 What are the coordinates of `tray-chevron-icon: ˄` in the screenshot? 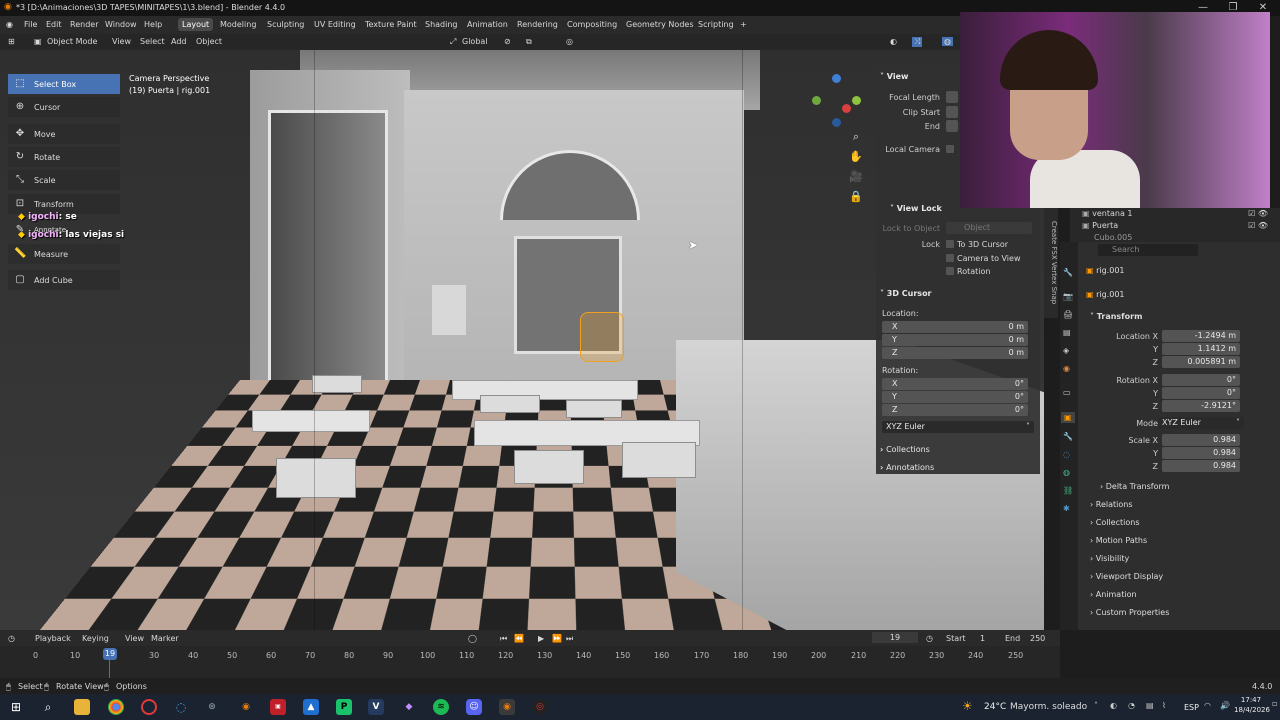 It's located at (1096, 705).